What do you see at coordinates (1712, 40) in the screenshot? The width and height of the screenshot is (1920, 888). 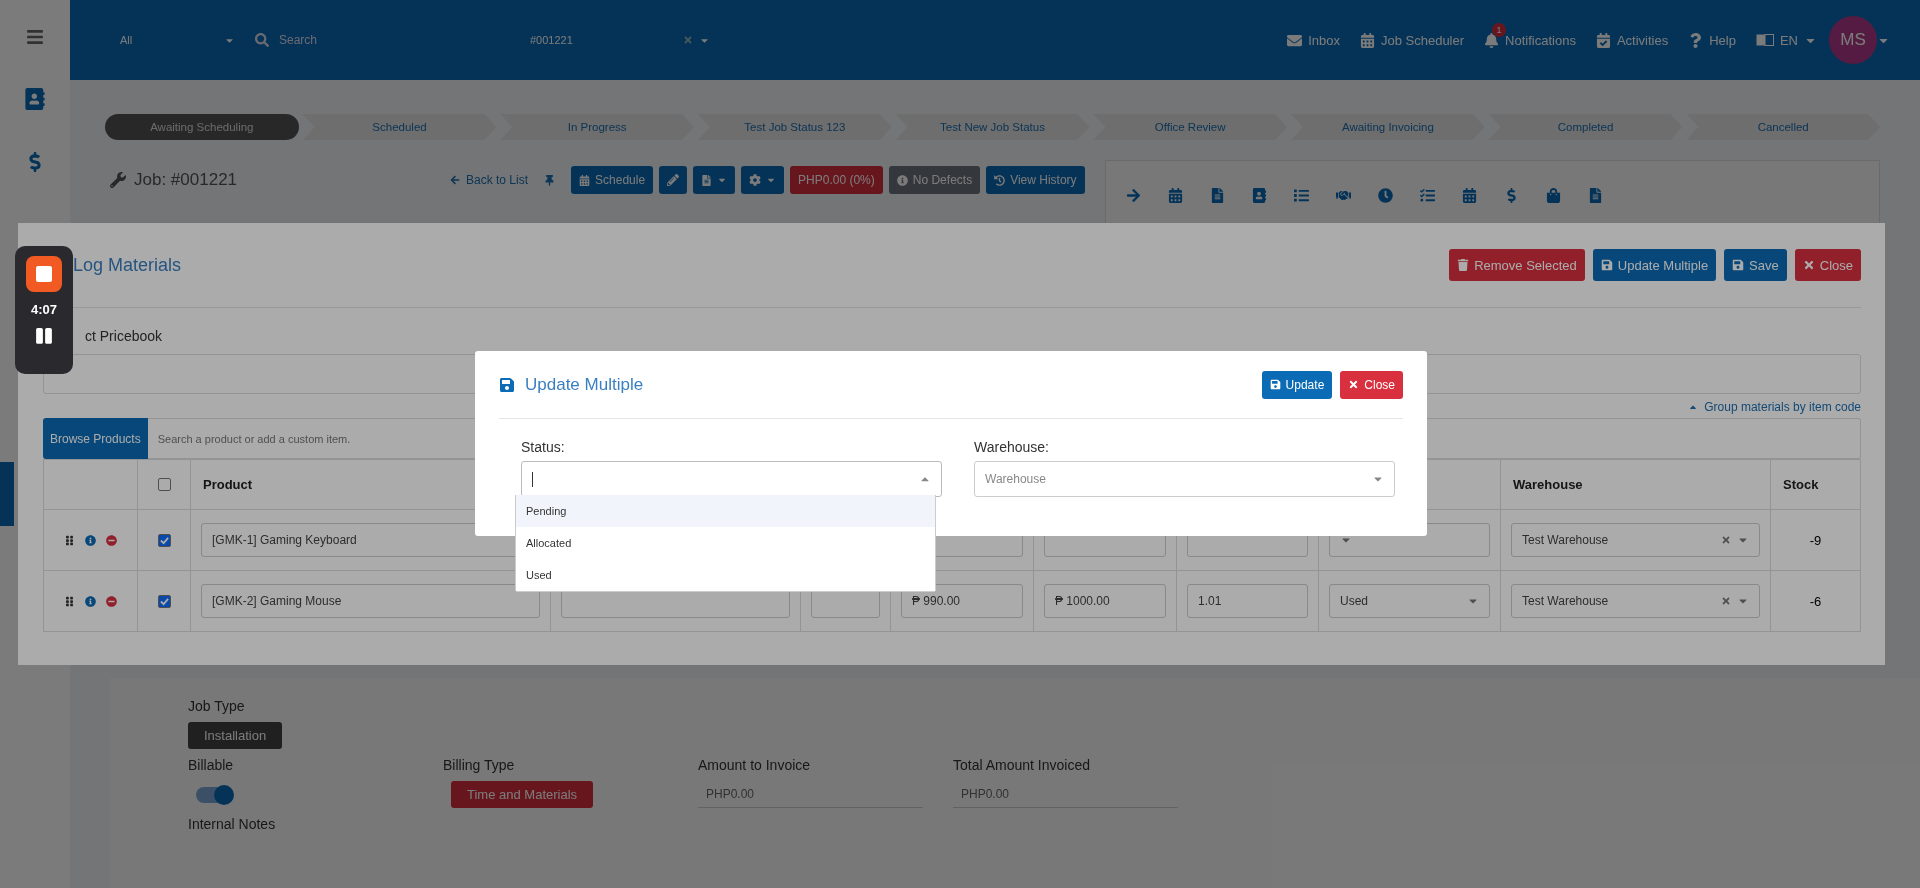 I see `nav-link: Help` at bounding box center [1712, 40].